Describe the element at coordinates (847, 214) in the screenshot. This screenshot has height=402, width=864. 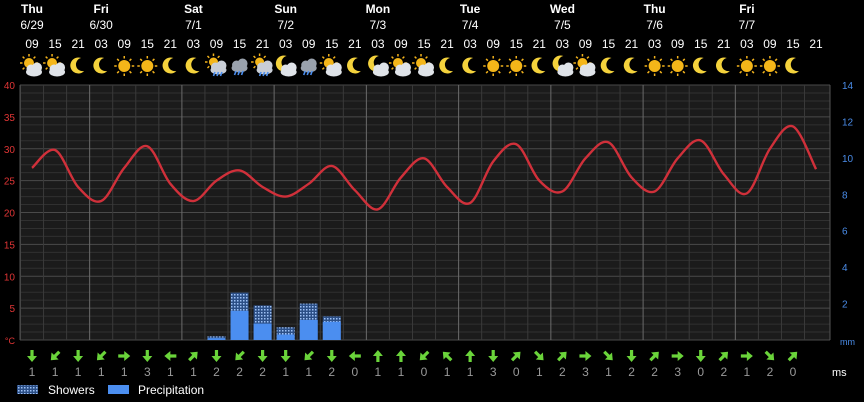
I see `y-axis-right: 14 12 10 8 6 4 2 mm` at that location.